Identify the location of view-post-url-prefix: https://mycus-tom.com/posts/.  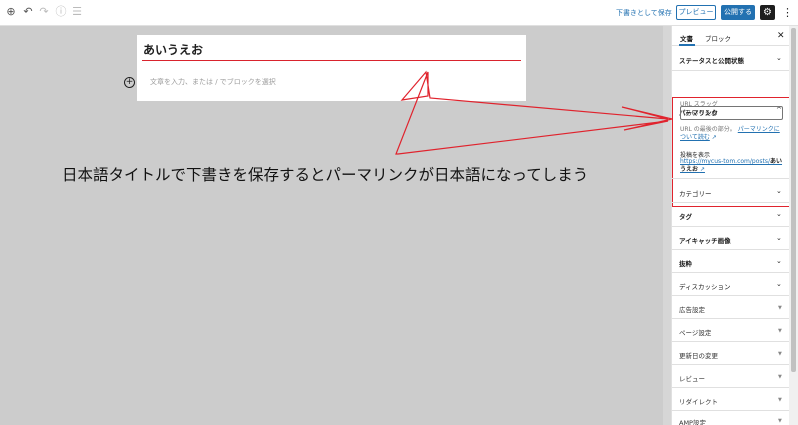
(725, 161).